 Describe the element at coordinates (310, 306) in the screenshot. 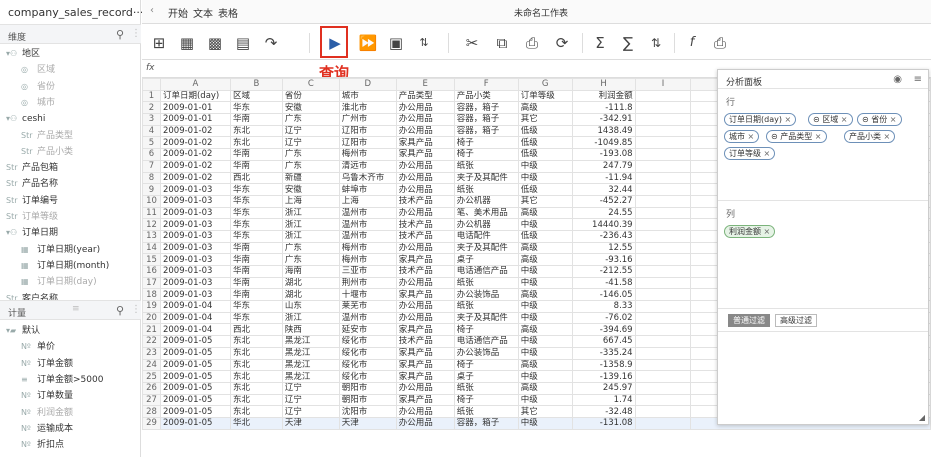

I see `table-cell: 山东` at that location.